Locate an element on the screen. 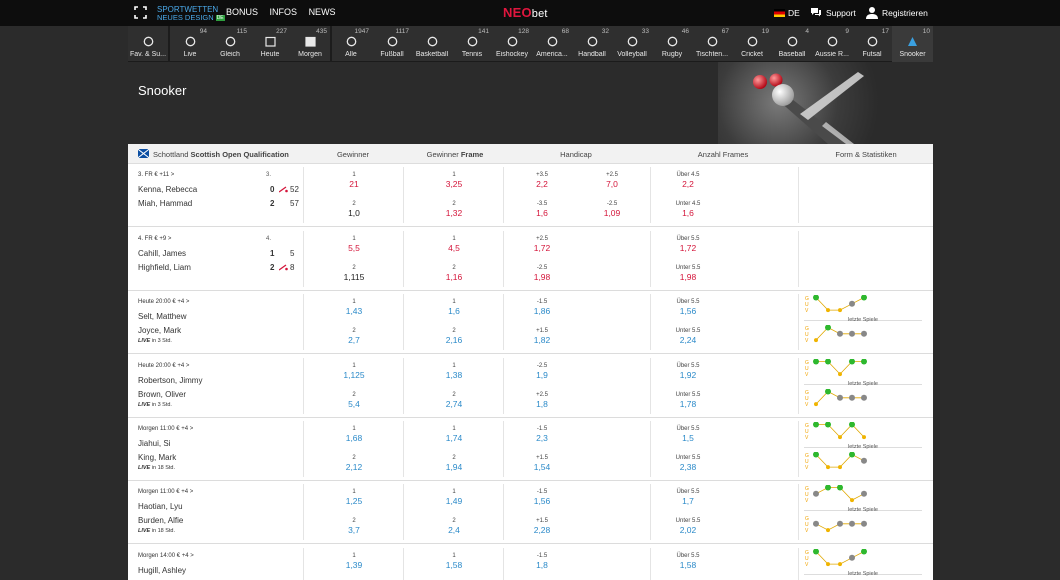 Image resolution: width=1060 pixels, height=580 pixels. sport-tab-7: 1117 Fußball is located at coordinates (392, 44).